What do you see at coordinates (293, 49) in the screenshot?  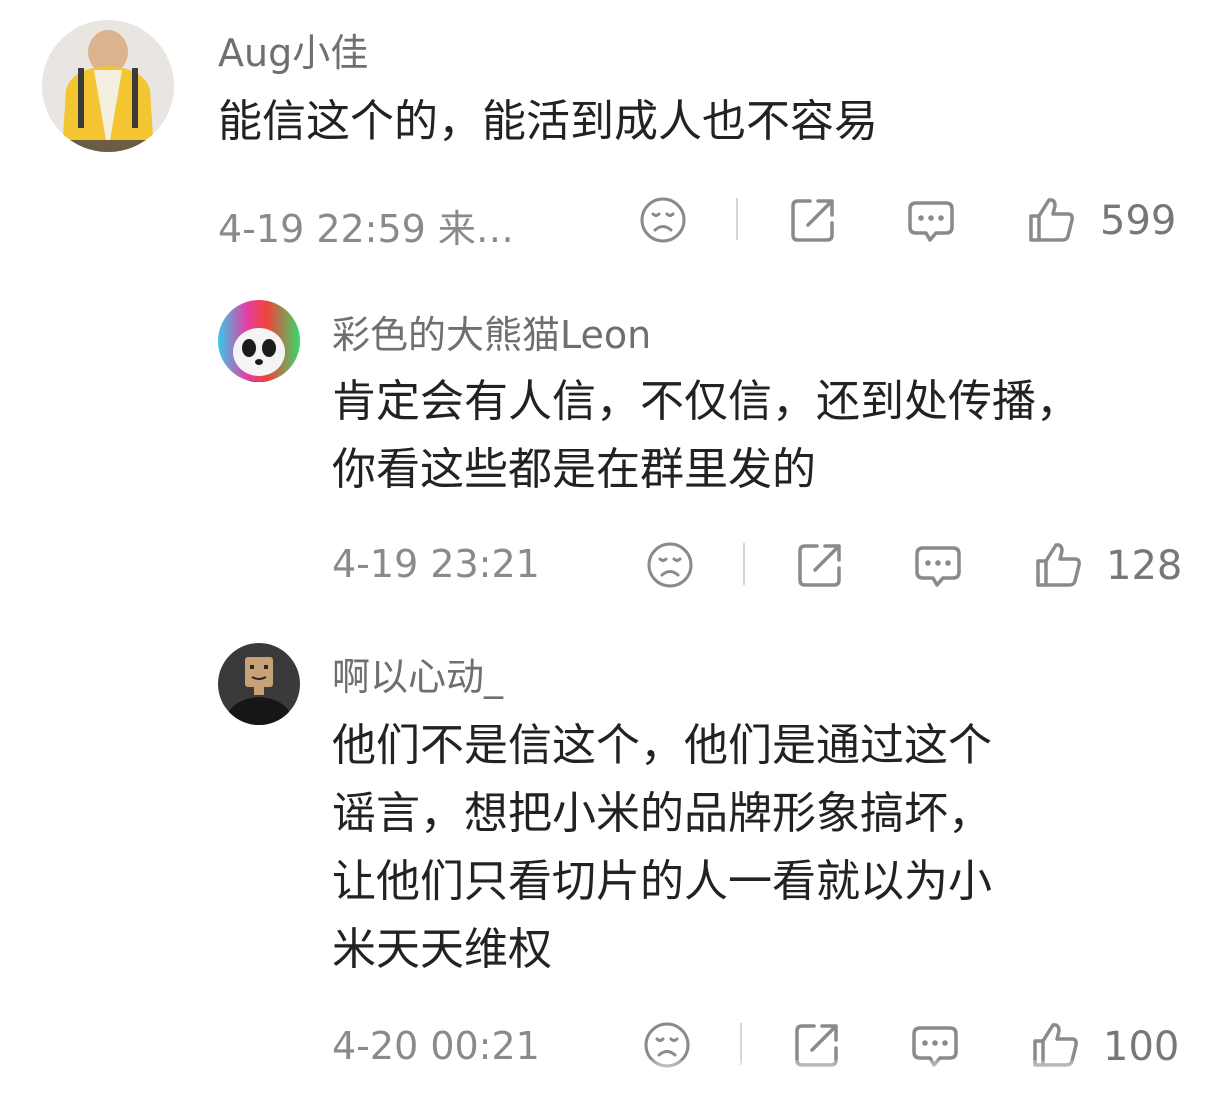 I see `username: Aug小佳` at bounding box center [293, 49].